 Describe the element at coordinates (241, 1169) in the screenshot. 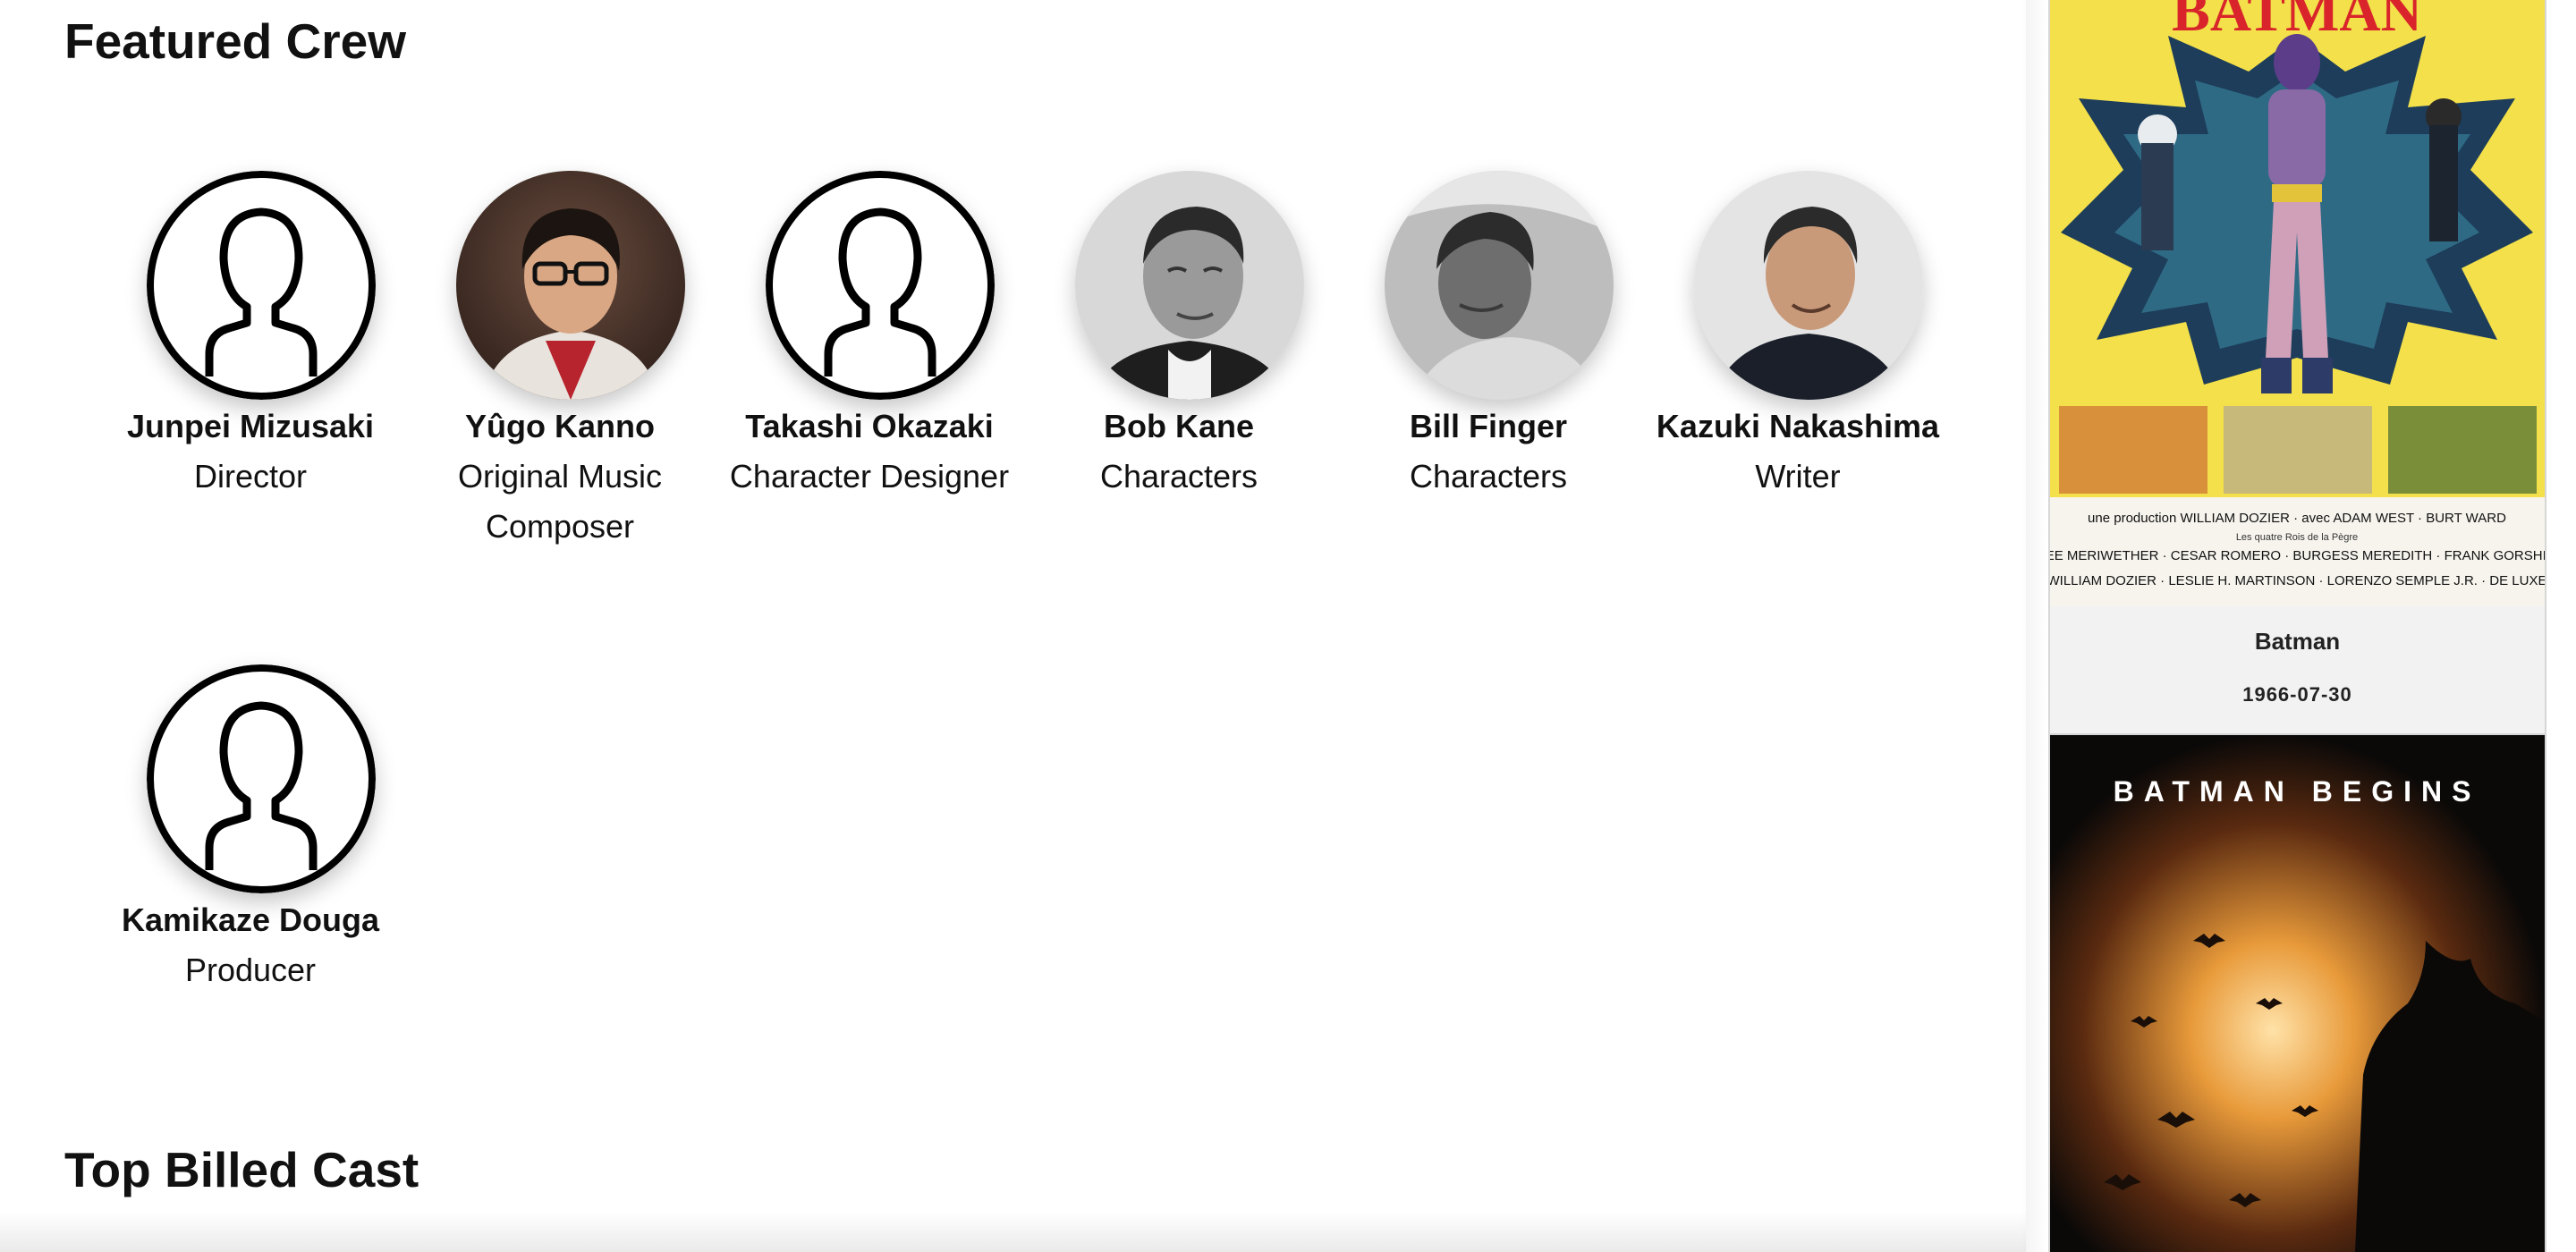

I see `top-billed-cast-heading: Top Billed Cast` at that location.